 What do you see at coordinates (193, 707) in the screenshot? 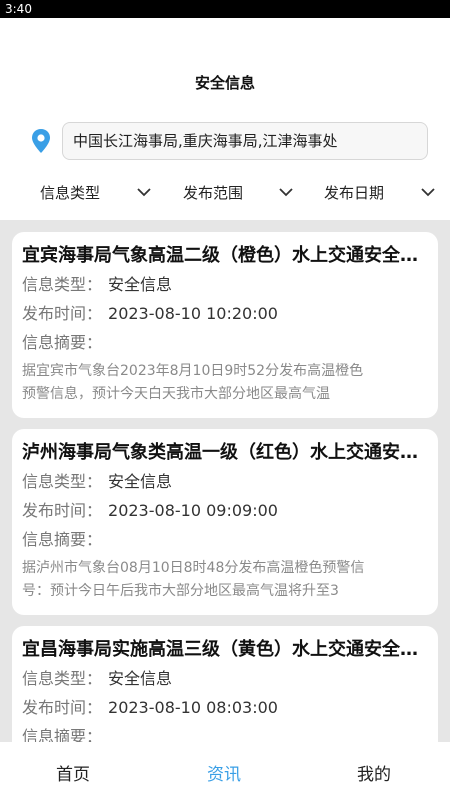
I see `field-value: 2023-08-10 08:03:00` at bounding box center [193, 707].